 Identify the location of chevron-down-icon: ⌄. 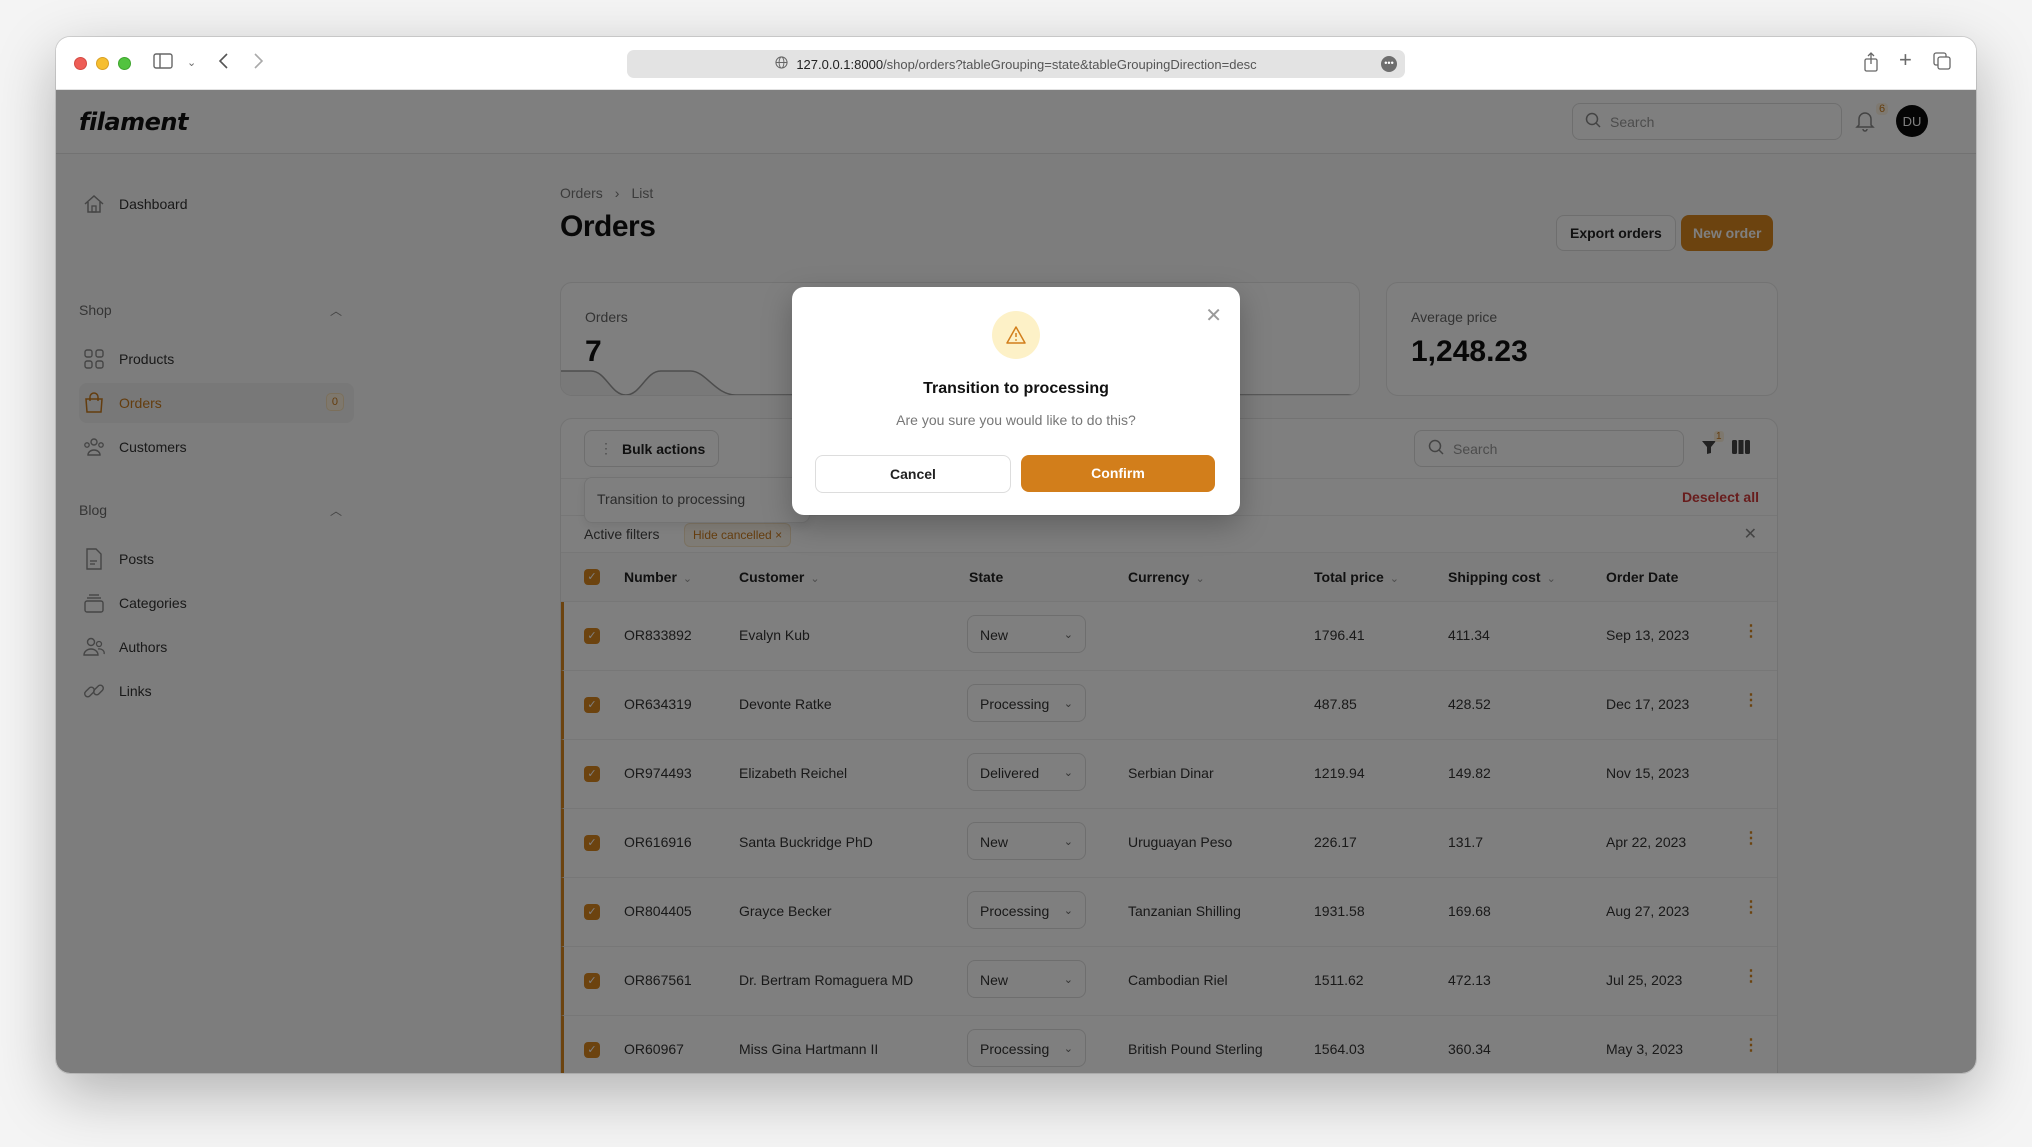
(191, 63).